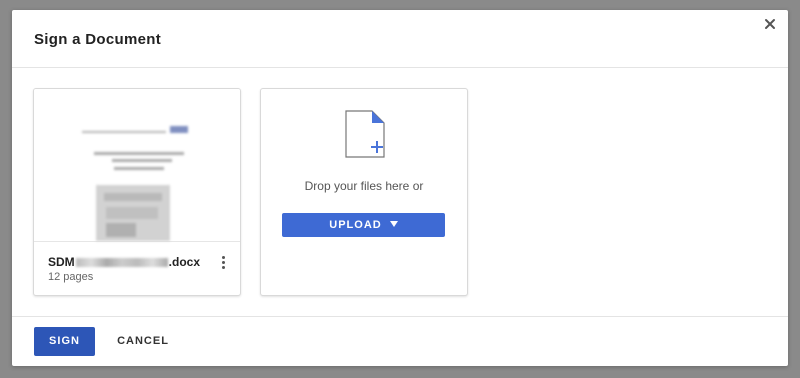  What do you see at coordinates (364, 186) in the screenshot?
I see `drop-instructions: Drop your files here or` at bounding box center [364, 186].